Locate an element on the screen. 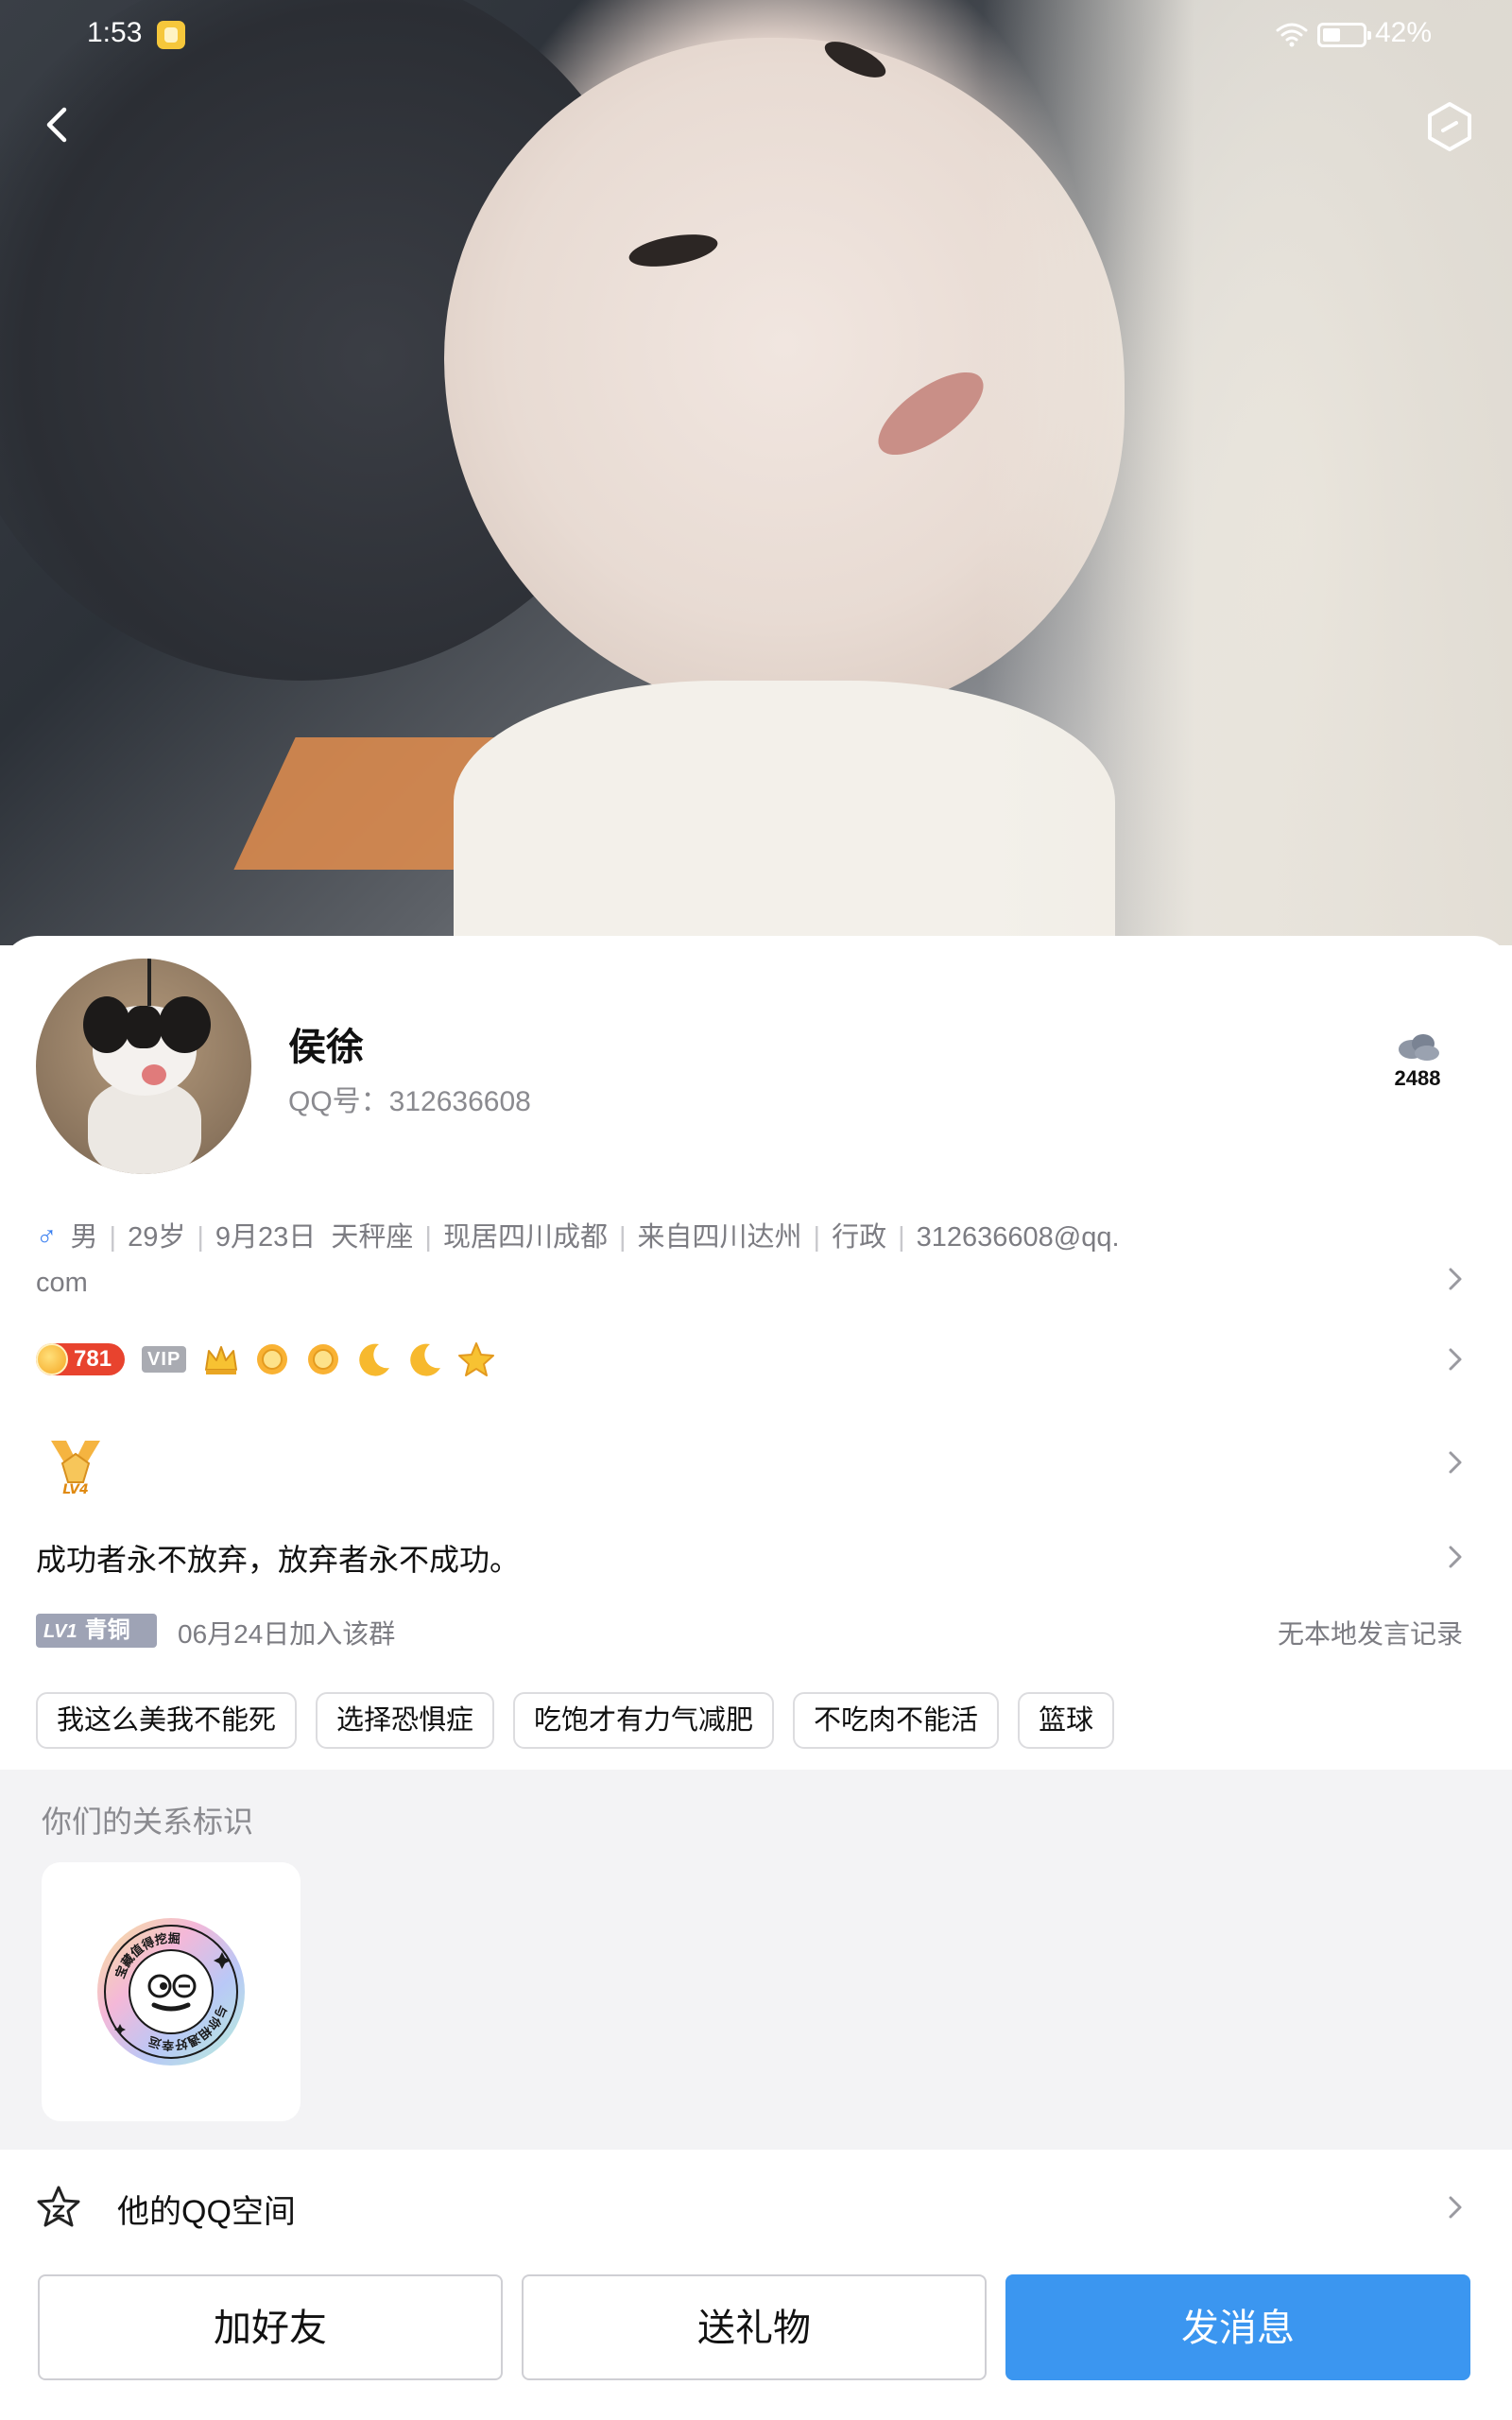 The image size is (1512, 2420). birthday-text: 9月23日 is located at coordinates (266, 1238).